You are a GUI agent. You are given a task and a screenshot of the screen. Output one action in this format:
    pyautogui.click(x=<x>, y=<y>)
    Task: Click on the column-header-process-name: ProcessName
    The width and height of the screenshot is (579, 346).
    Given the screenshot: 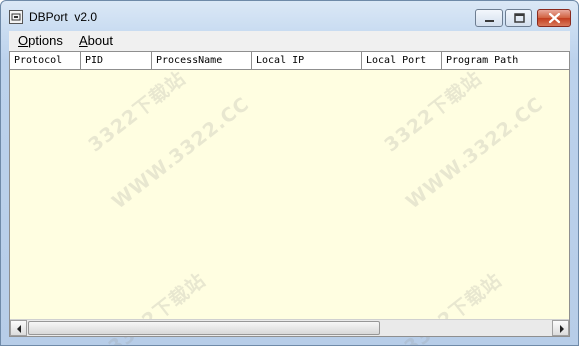 What is the action you would take?
    pyautogui.click(x=202, y=60)
    